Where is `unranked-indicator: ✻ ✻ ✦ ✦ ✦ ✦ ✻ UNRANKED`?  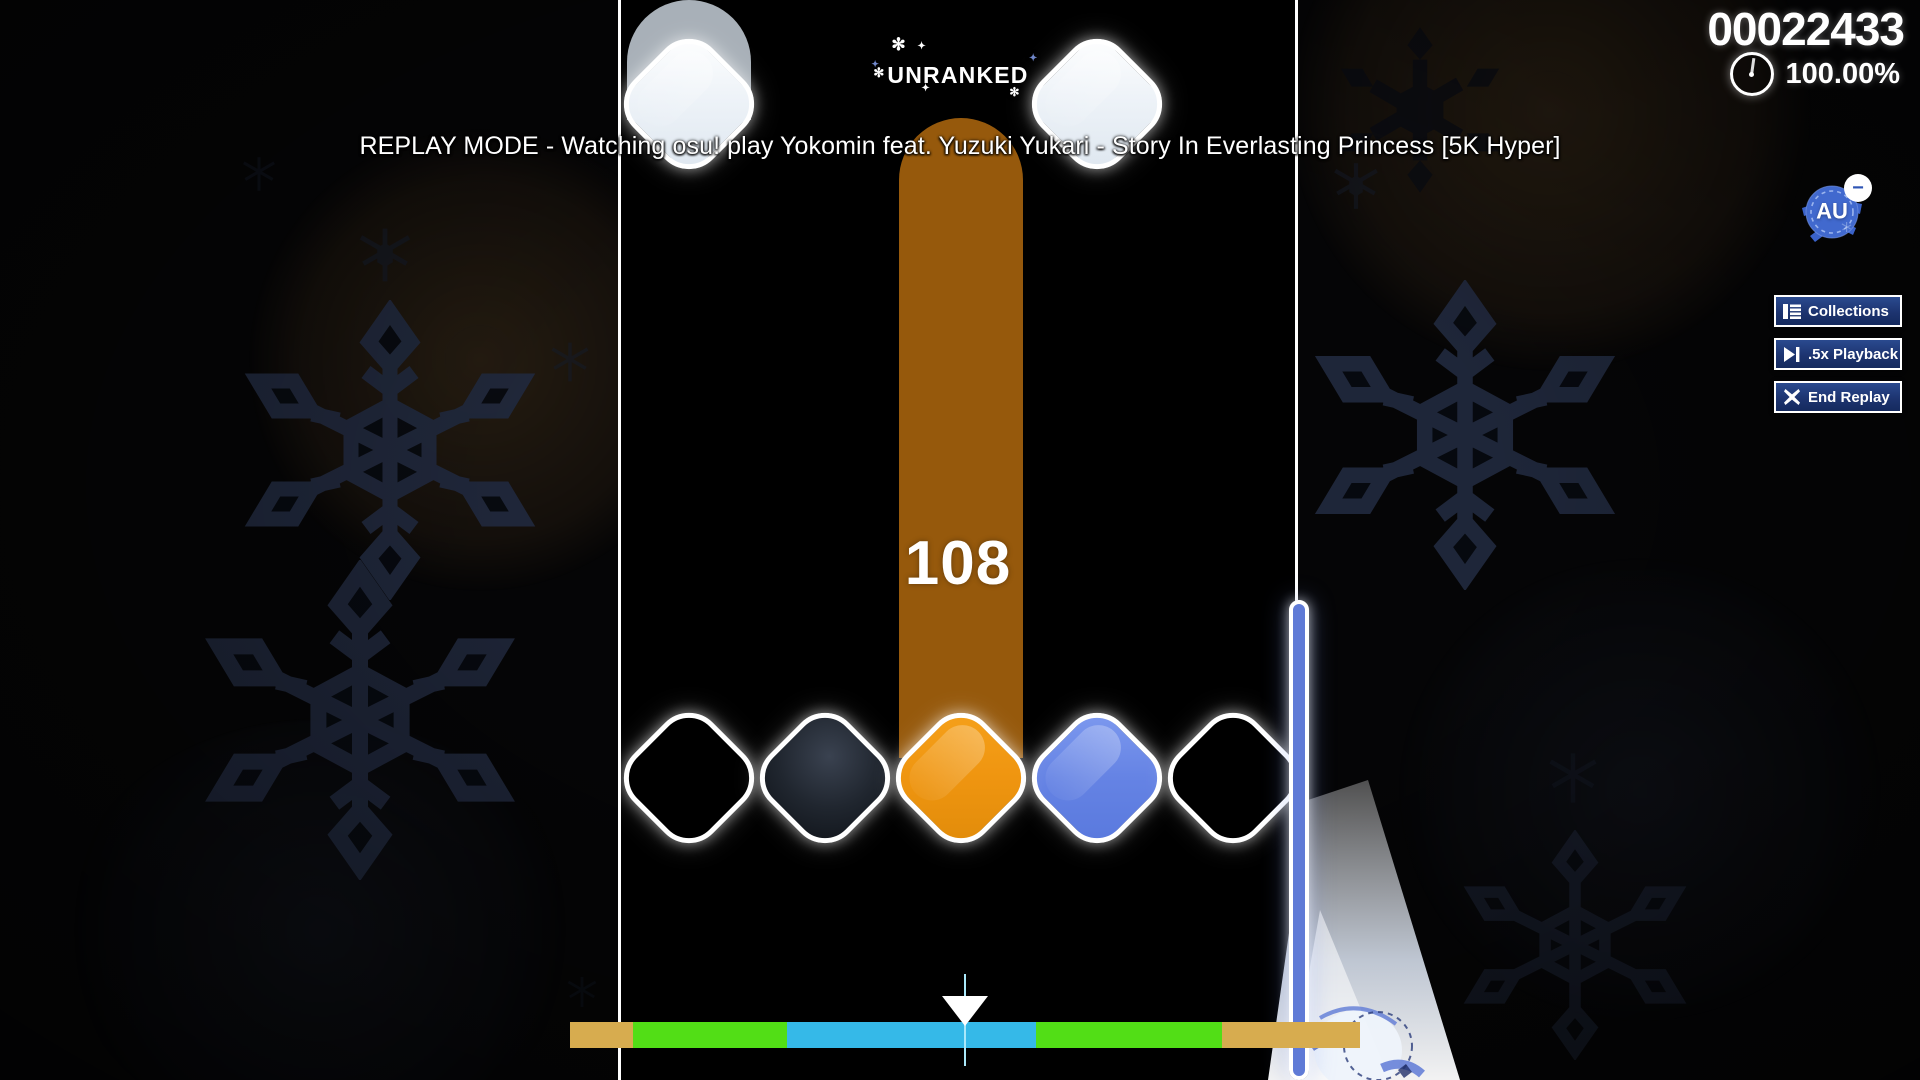 unranked-indicator: ✻ ✻ ✦ ✦ ✦ ✦ ✻ UNRANKED is located at coordinates (958, 67).